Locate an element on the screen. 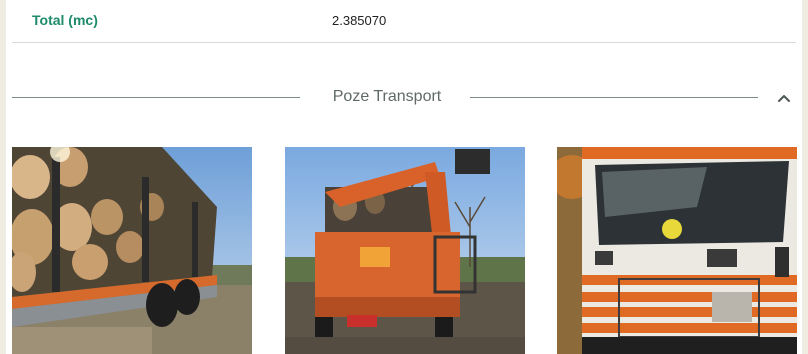  collapse-button is located at coordinates (784, 98).